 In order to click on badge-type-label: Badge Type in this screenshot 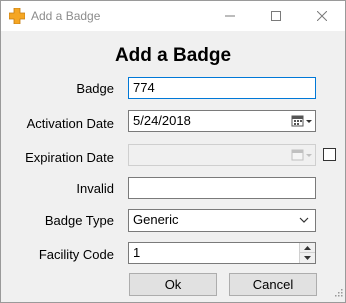, I will do `click(79, 220)`.